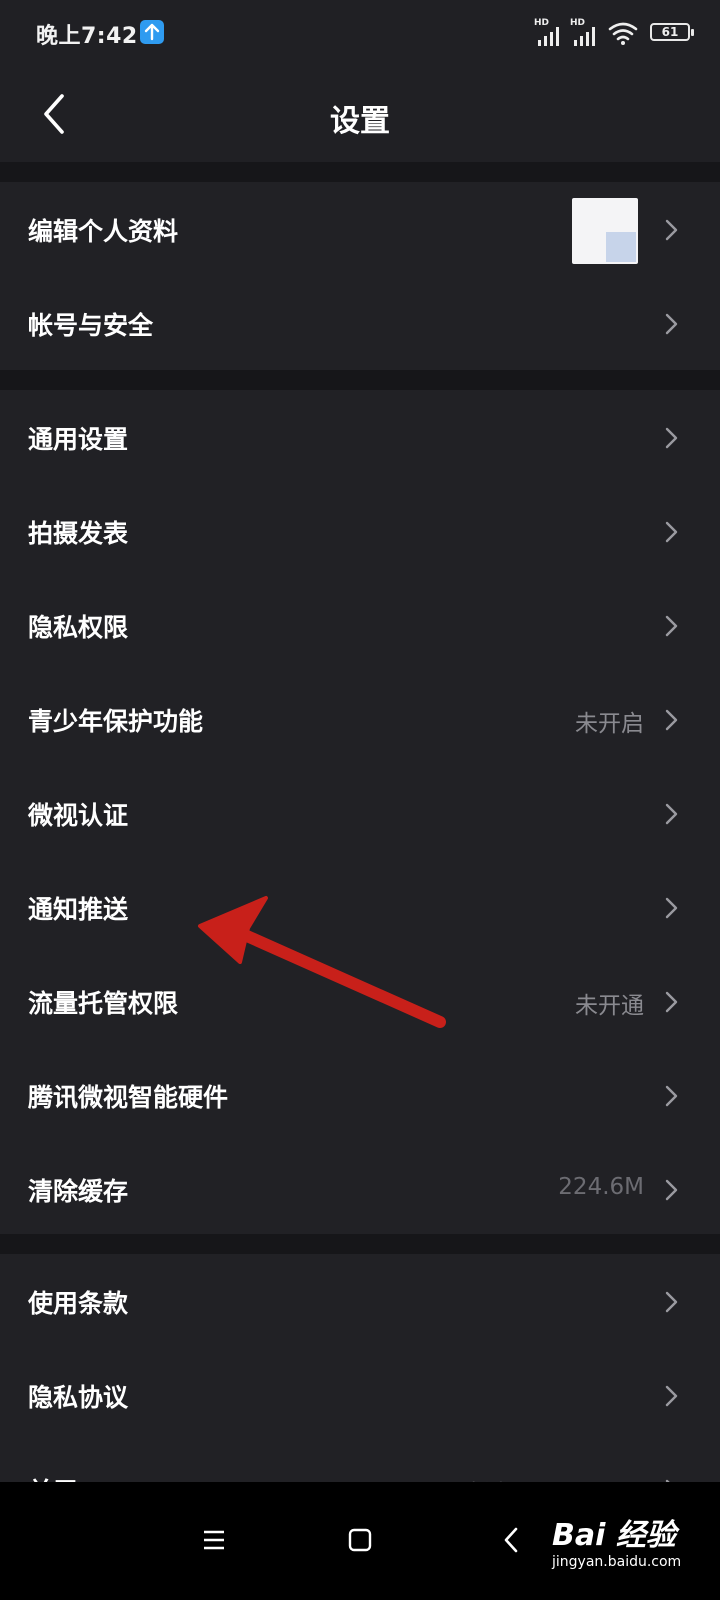 The width and height of the screenshot is (720, 1600). Describe the element at coordinates (214, 1540) in the screenshot. I see `menu-icon` at that location.